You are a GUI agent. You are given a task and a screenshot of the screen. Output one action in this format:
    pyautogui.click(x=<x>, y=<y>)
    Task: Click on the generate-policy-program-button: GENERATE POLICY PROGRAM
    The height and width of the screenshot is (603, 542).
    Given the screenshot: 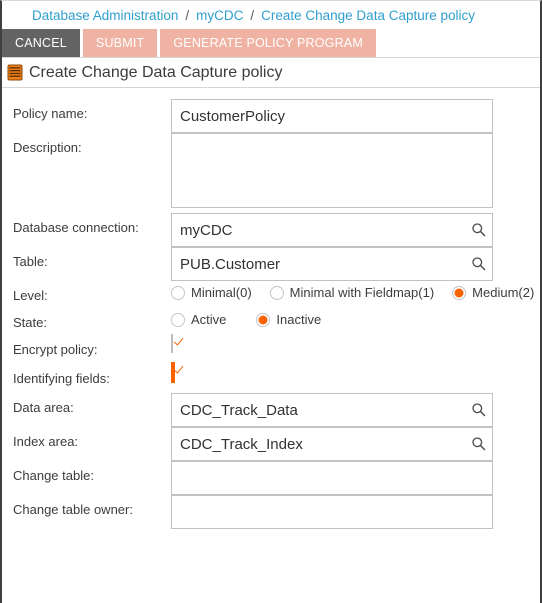 What is the action you would take?
    pyautogui.click(x=268, y=43)
    